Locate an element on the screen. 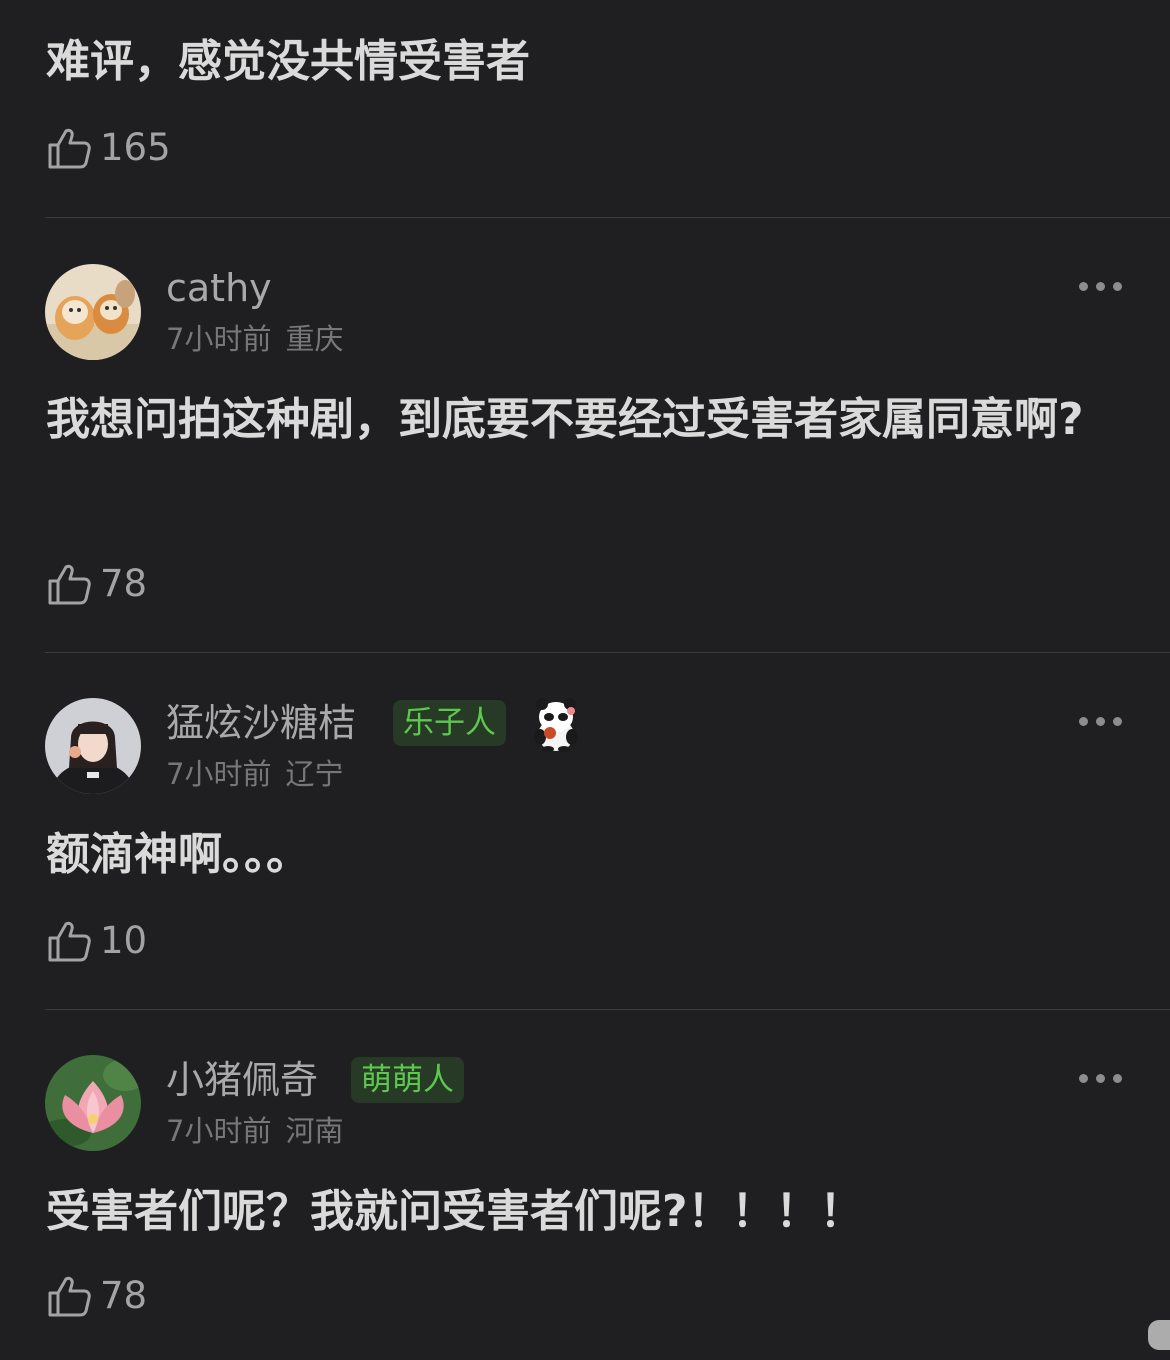  username: cathy is located at coordinates (219, 288).